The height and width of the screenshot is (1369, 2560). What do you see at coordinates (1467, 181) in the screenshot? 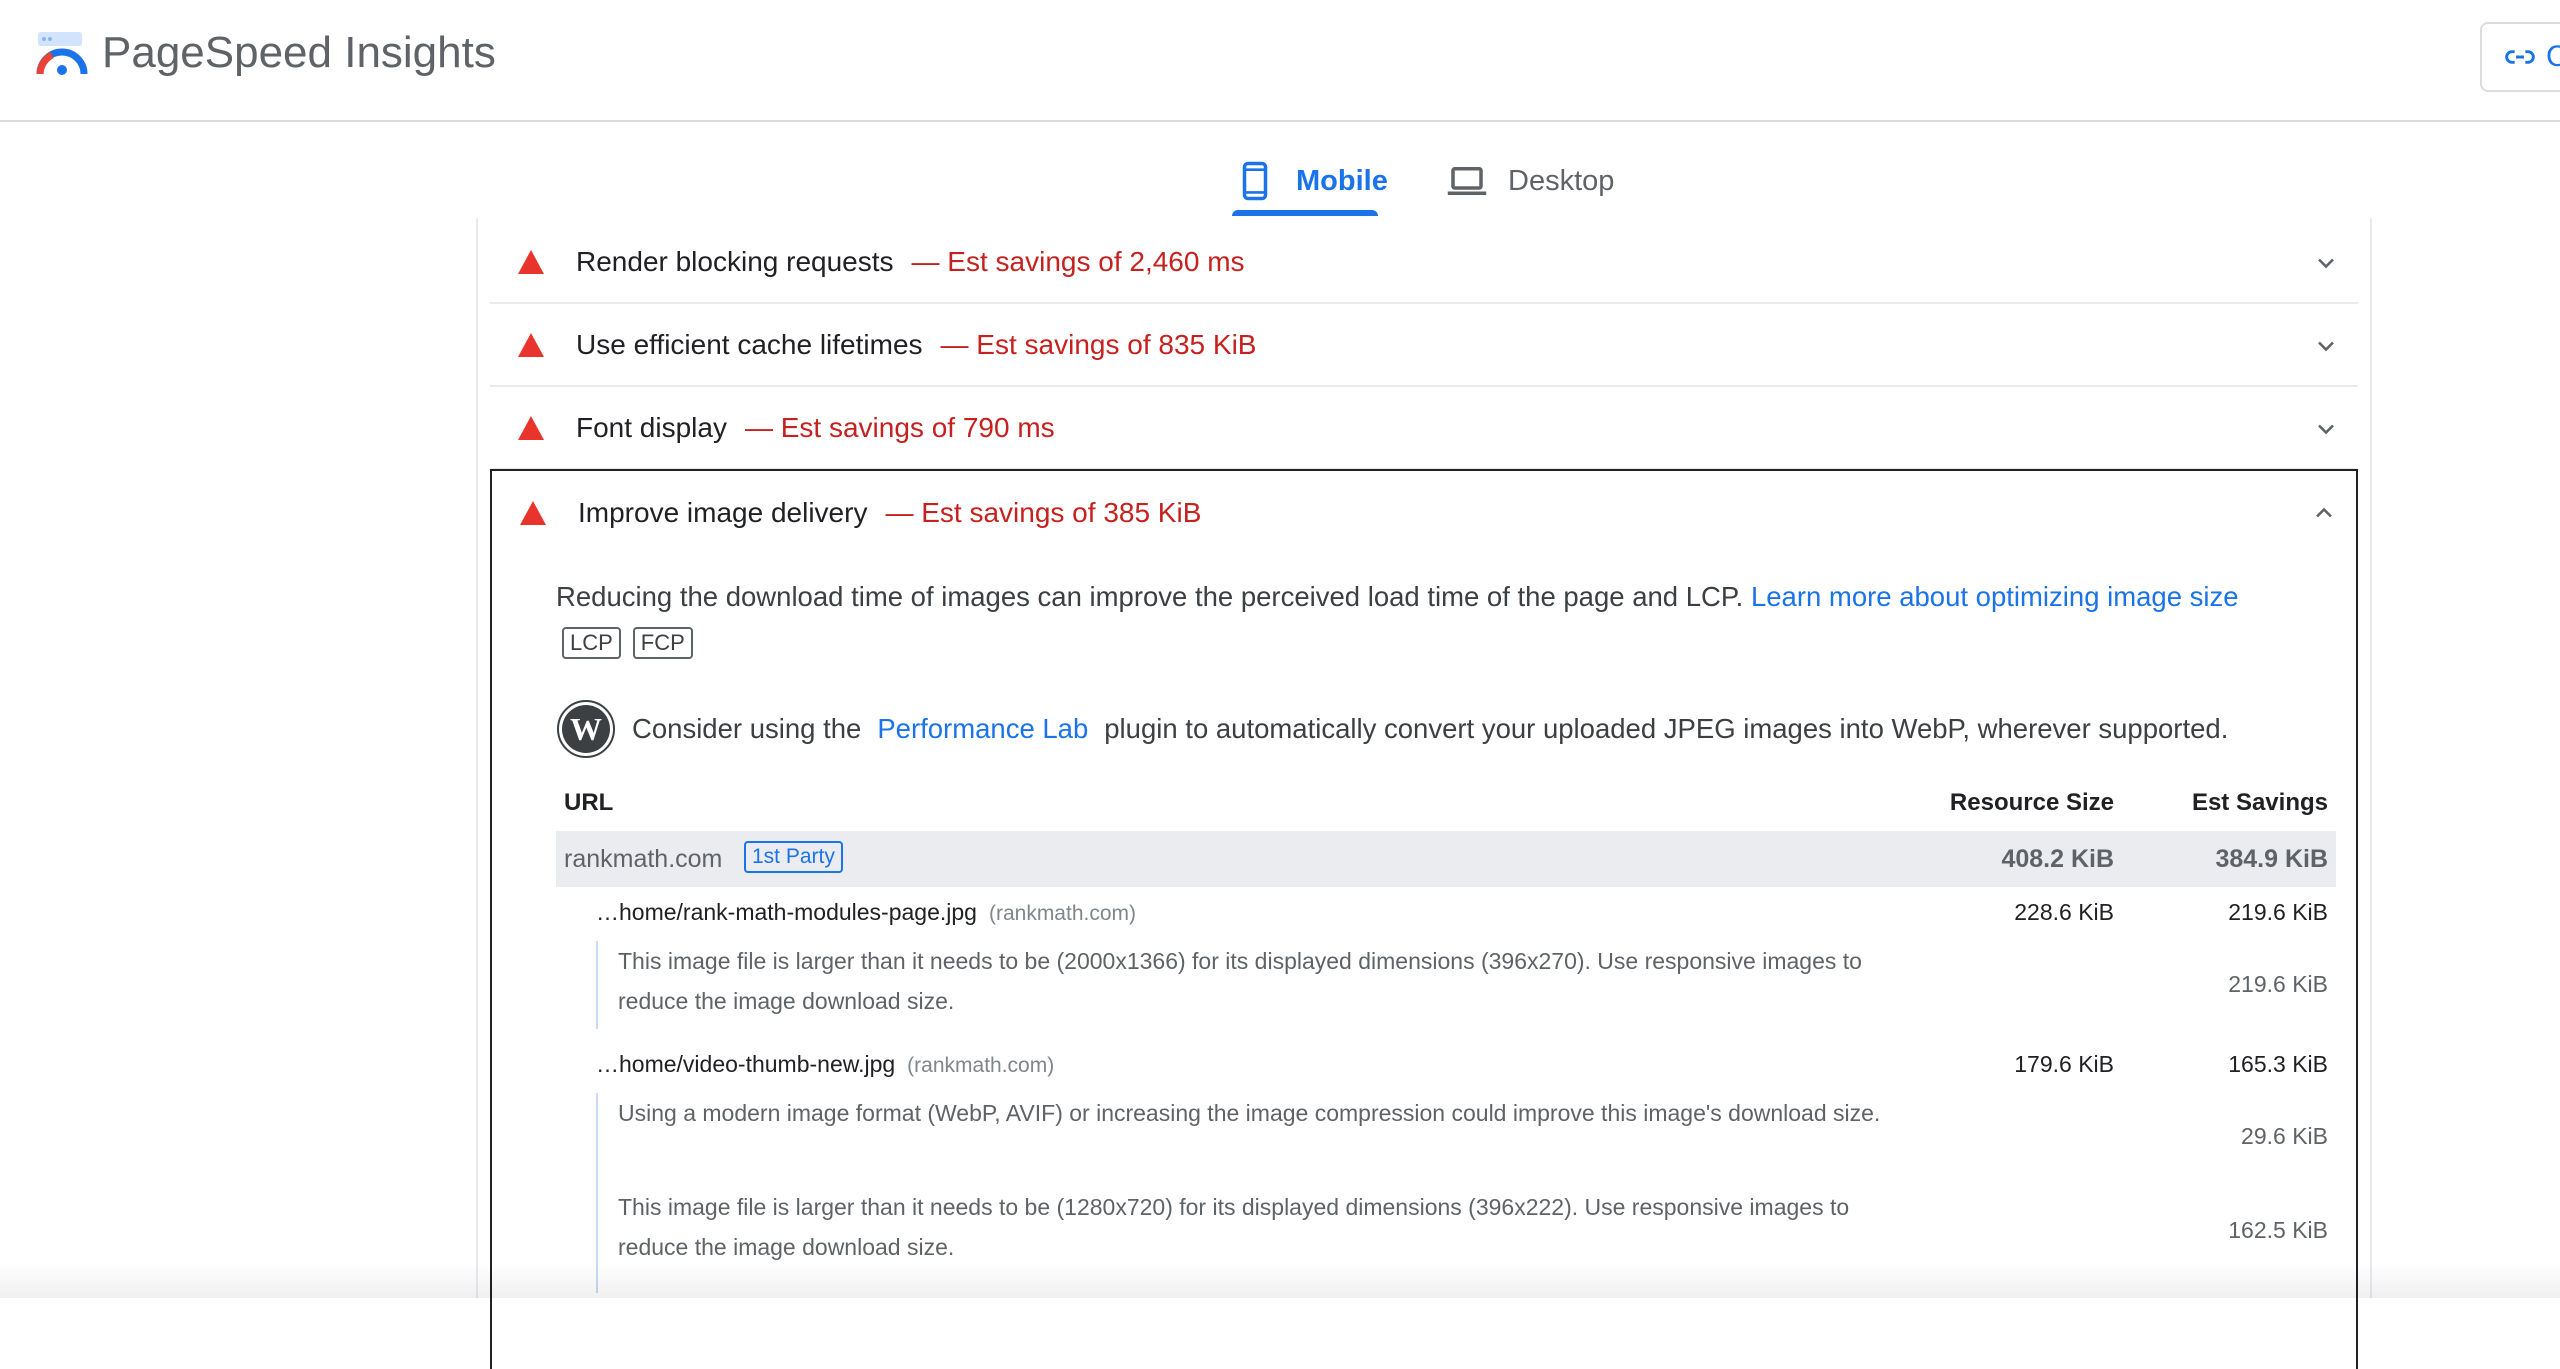
I see `laptop-icon` at bounding box center [1467, 181].